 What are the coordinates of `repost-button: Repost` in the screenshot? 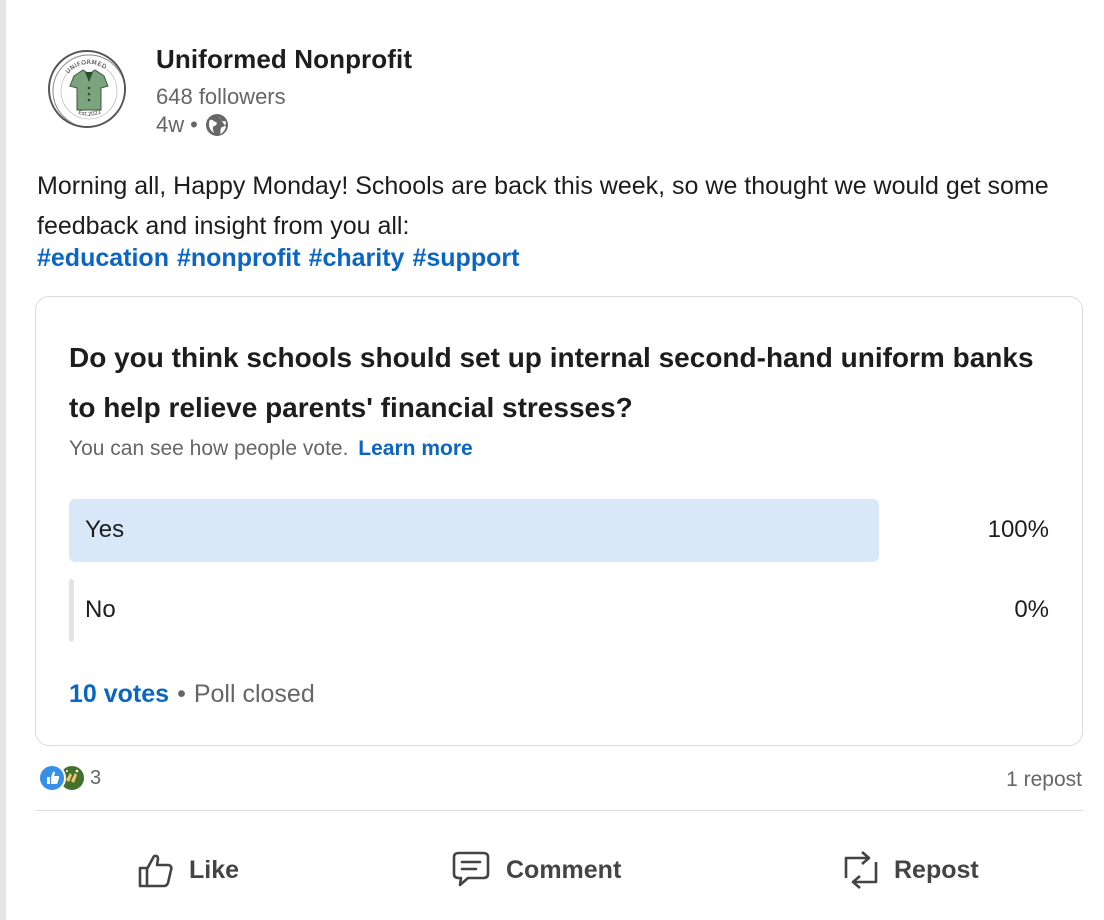 It's located at (909, 870).